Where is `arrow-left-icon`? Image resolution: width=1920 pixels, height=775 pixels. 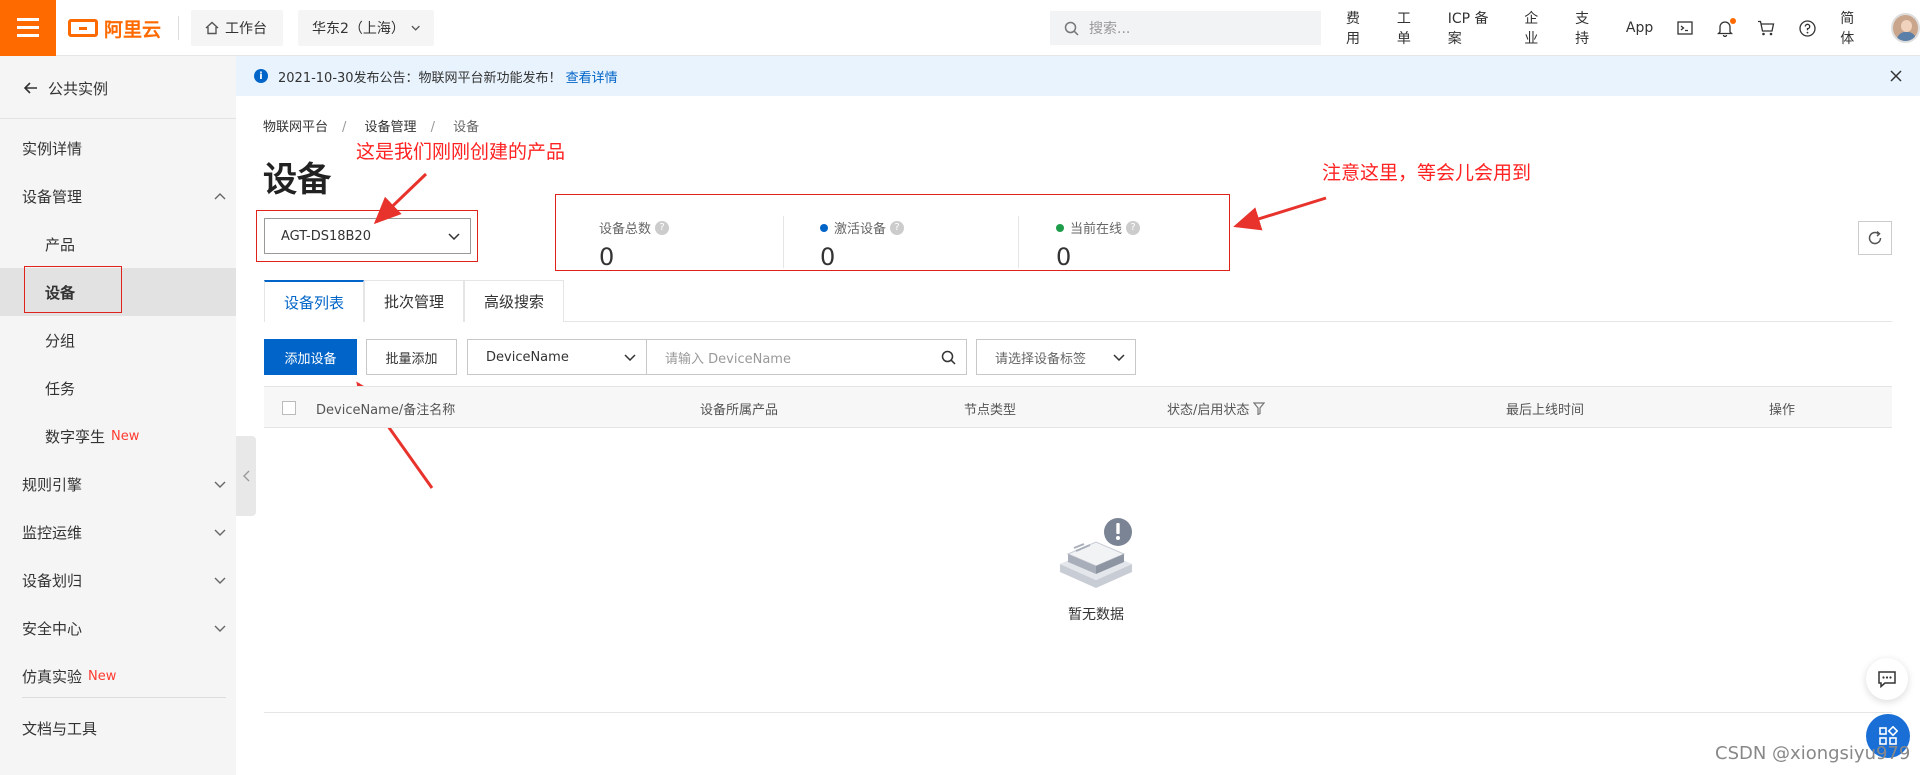 arrow-left-icon is located at coordinates (30, 88).